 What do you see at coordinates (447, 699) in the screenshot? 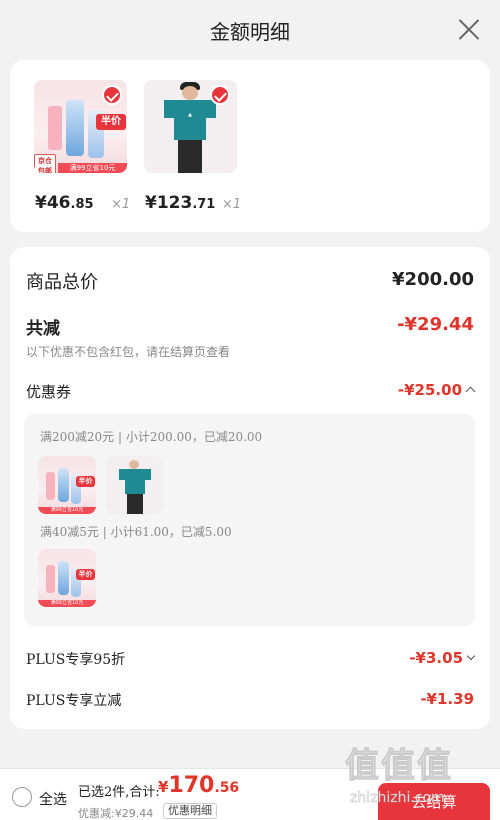
I see `plus-instant-value: -¥1.39` at bounding box center [447, 699].